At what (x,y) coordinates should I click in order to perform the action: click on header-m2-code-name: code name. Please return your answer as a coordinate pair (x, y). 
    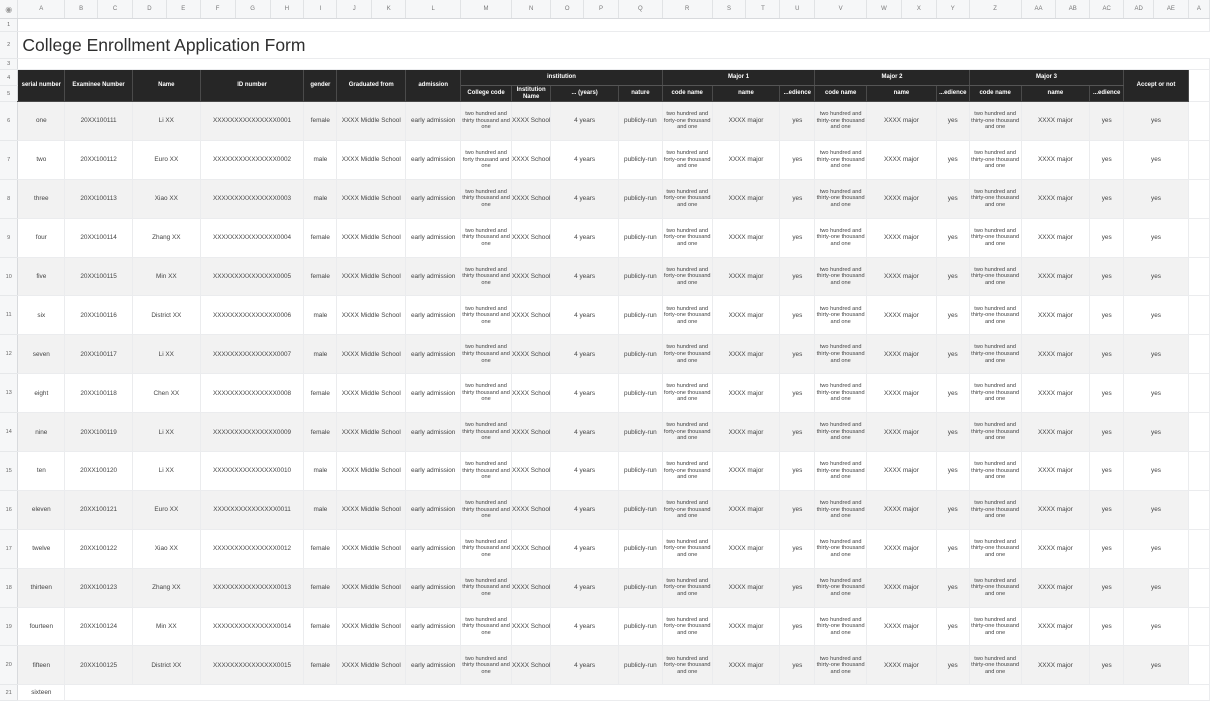
    Looking at the image, I should click on (841, 93).